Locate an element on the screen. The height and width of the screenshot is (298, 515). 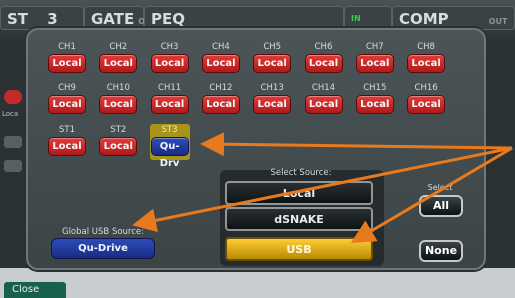
global-usb-source-button: Qu-Drive is located at coordinates (103, 248).